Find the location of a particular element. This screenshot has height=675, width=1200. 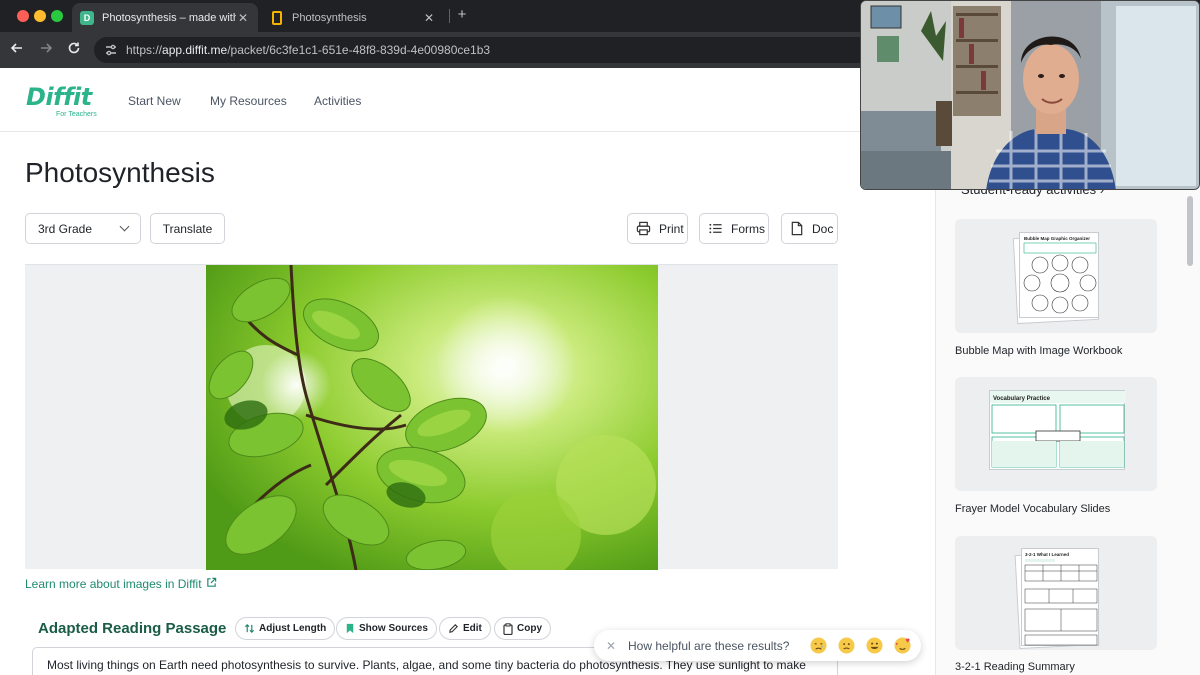

bookmark-icon is located at coordinates (350, 628).